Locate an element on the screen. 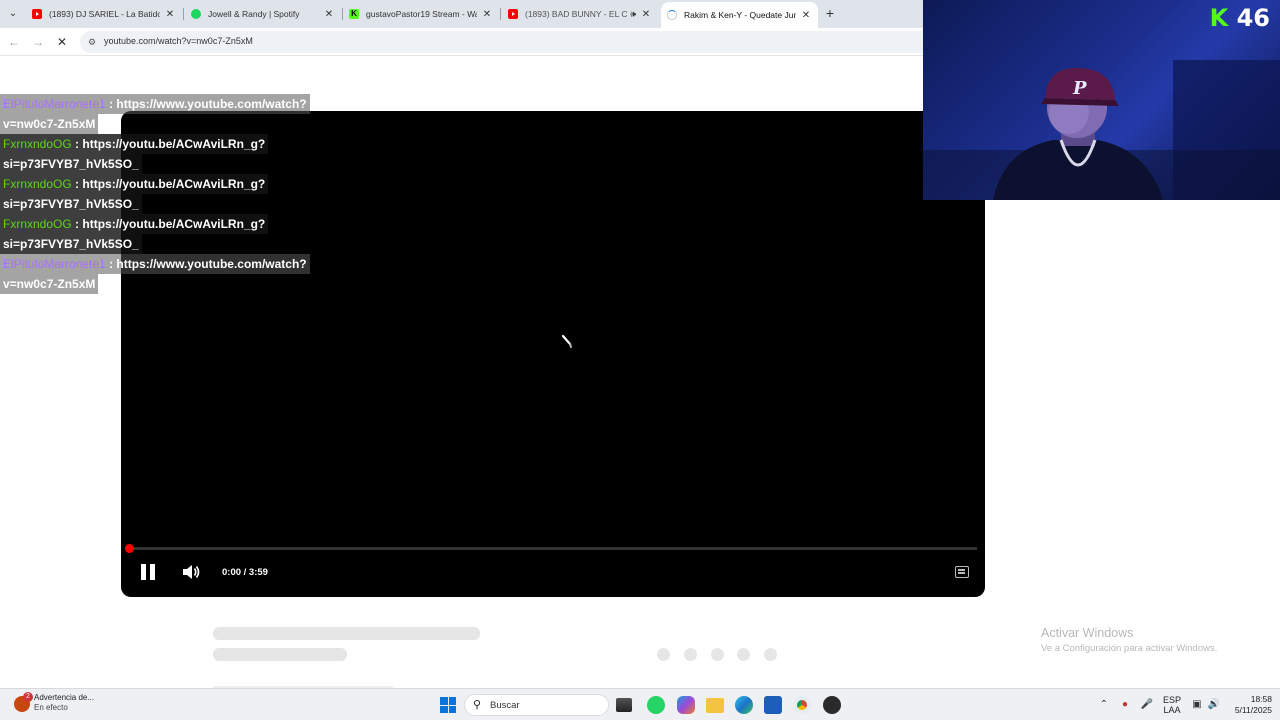 The height and width of the screenshot is (720, 1280). back-icon: ← is located at coordinates (14, 42).